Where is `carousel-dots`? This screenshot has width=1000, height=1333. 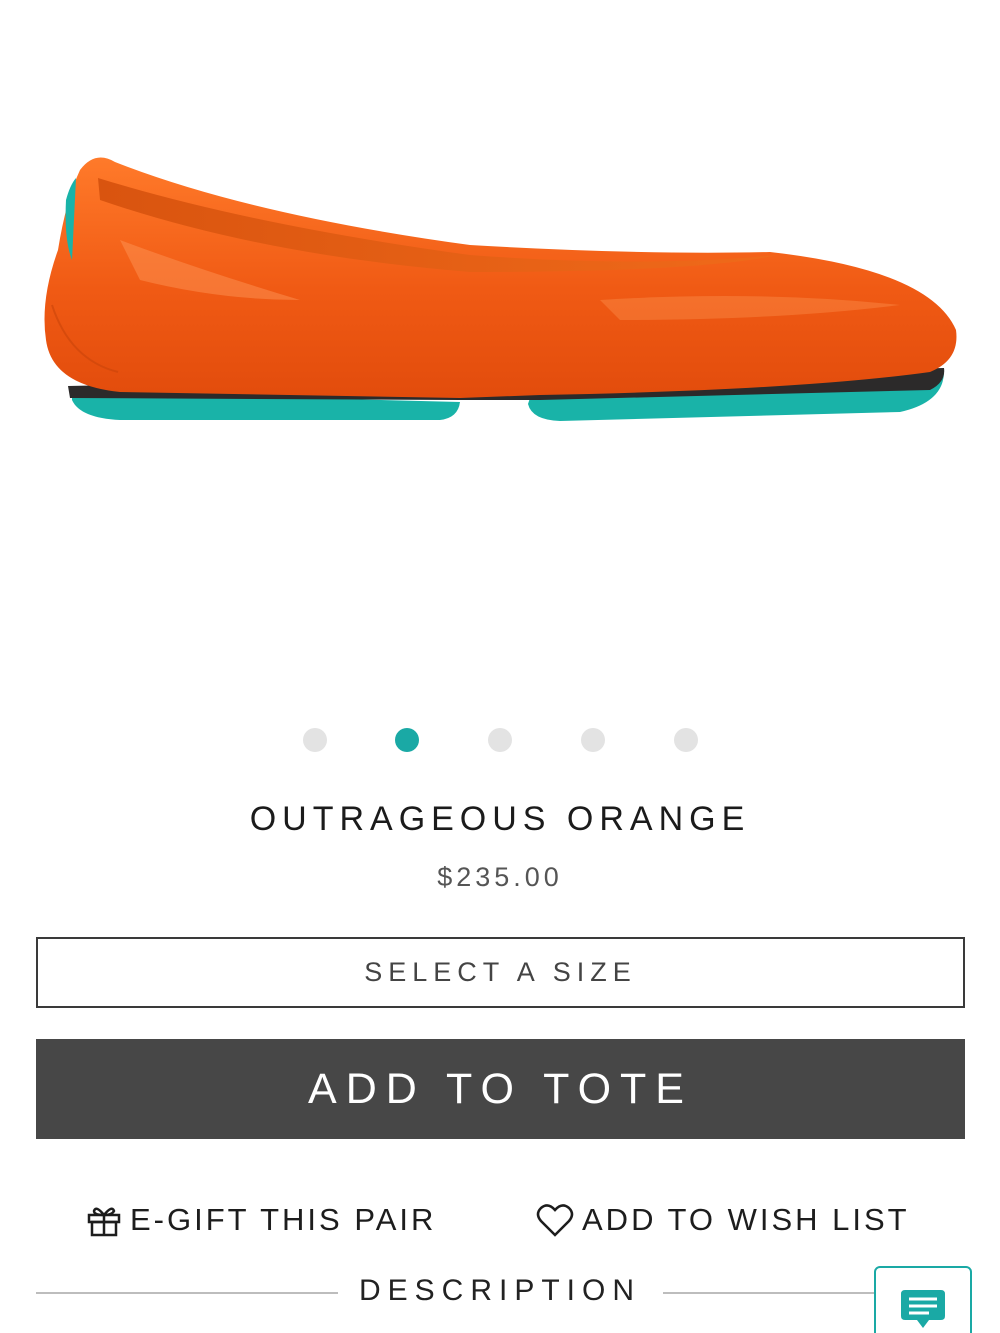
carousel-dots is located at coordinates (500, 740).